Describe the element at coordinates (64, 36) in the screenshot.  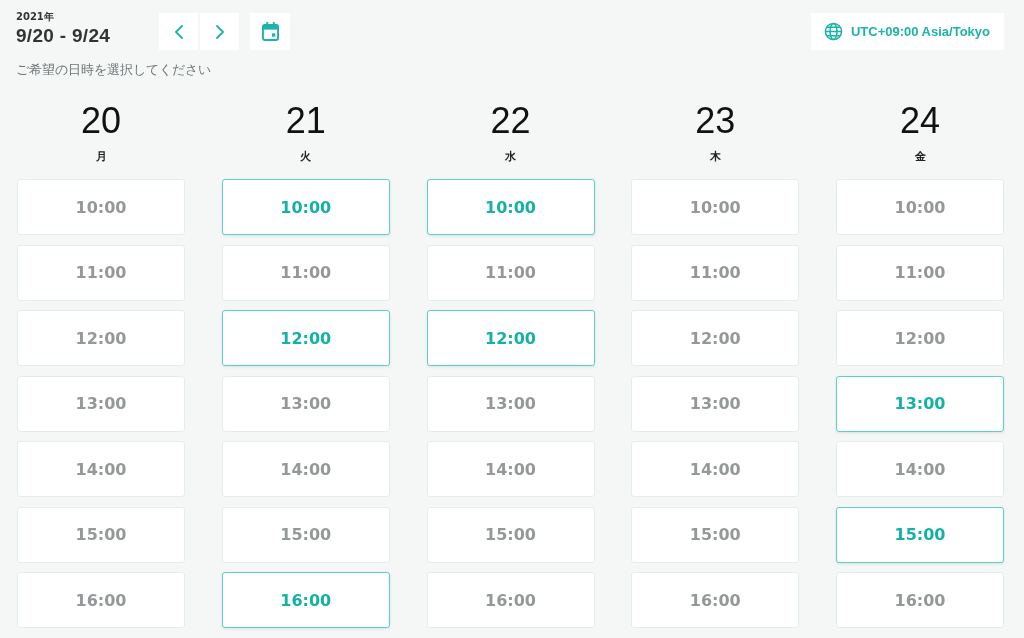
I see `date-range-title: 9/20 - 9/24` at that location.